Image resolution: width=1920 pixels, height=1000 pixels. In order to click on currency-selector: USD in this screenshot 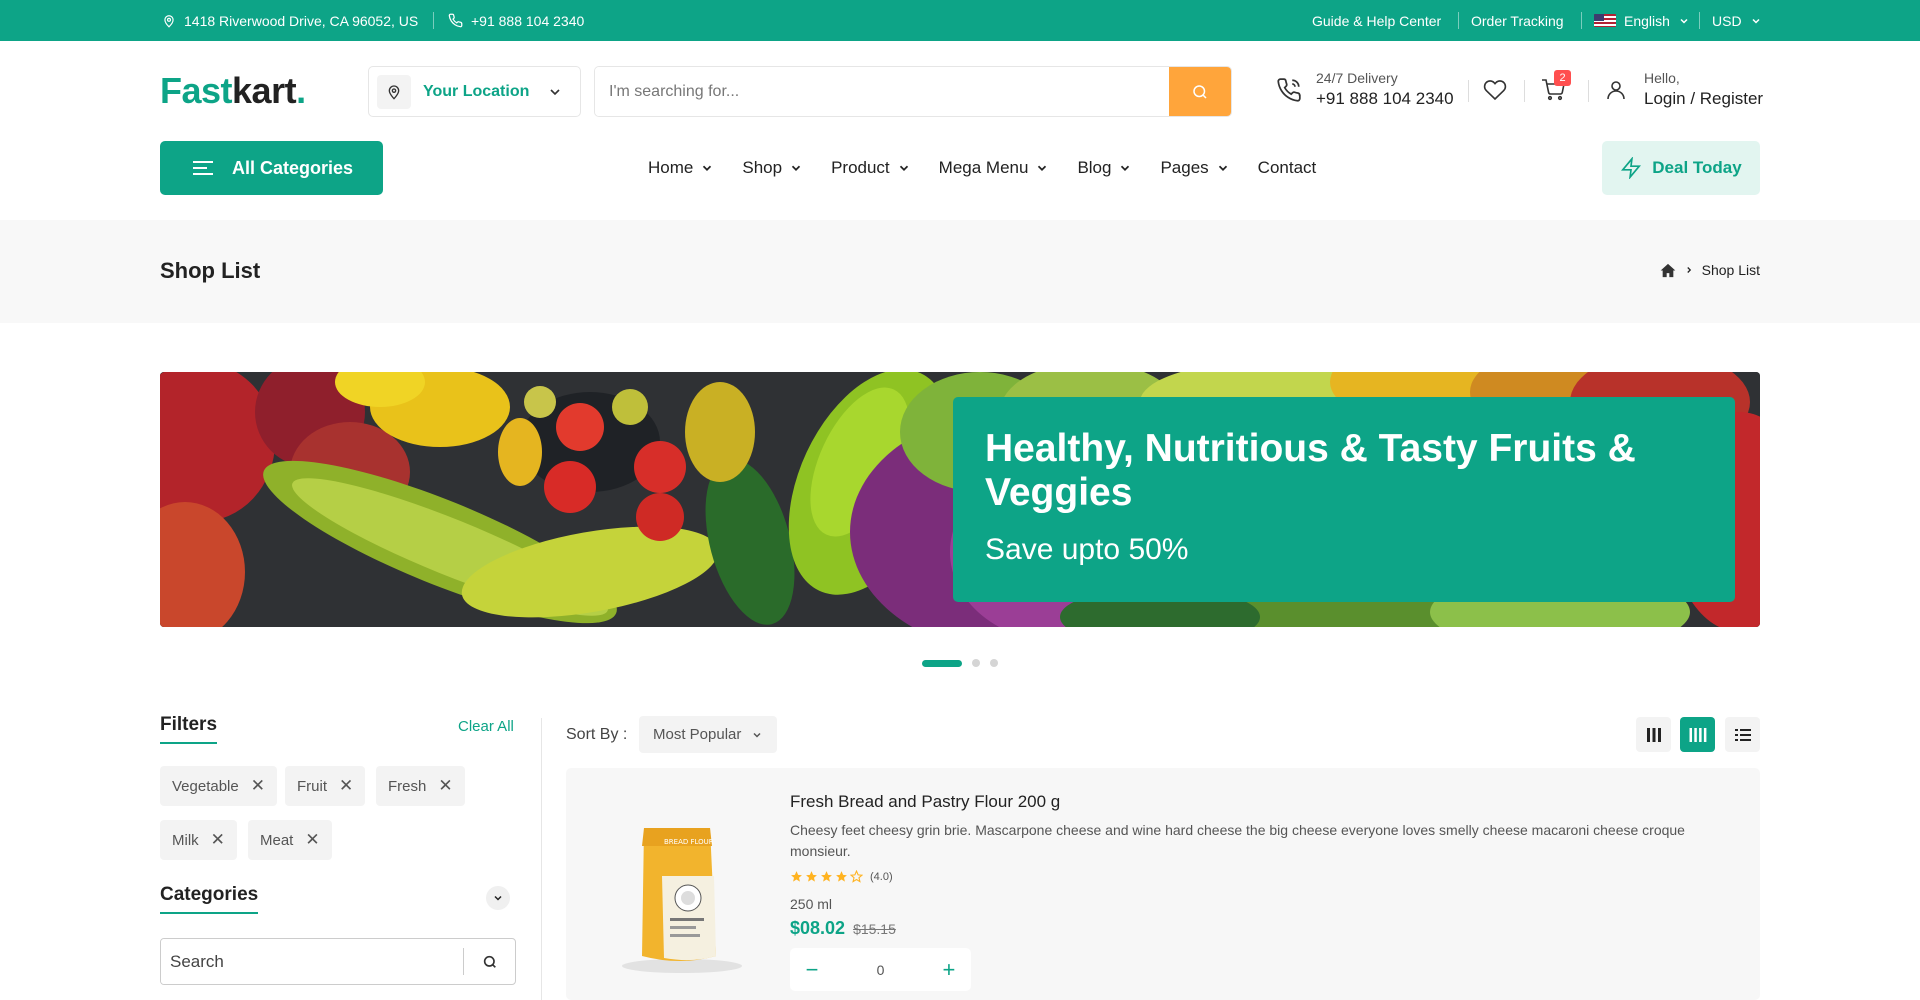, I will do `click(1737, 20)`.